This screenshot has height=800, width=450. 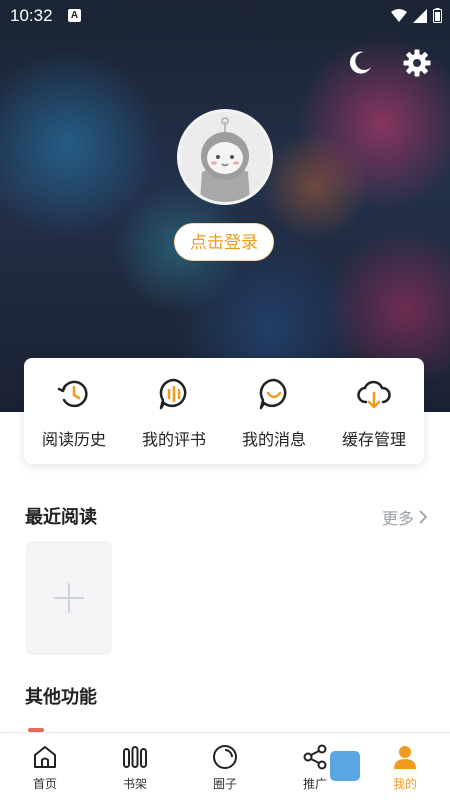 What do you see at coordinates (224, 242) in the screenshot?
I see `login-button: 点击登录` at bounding box center [224, 242].